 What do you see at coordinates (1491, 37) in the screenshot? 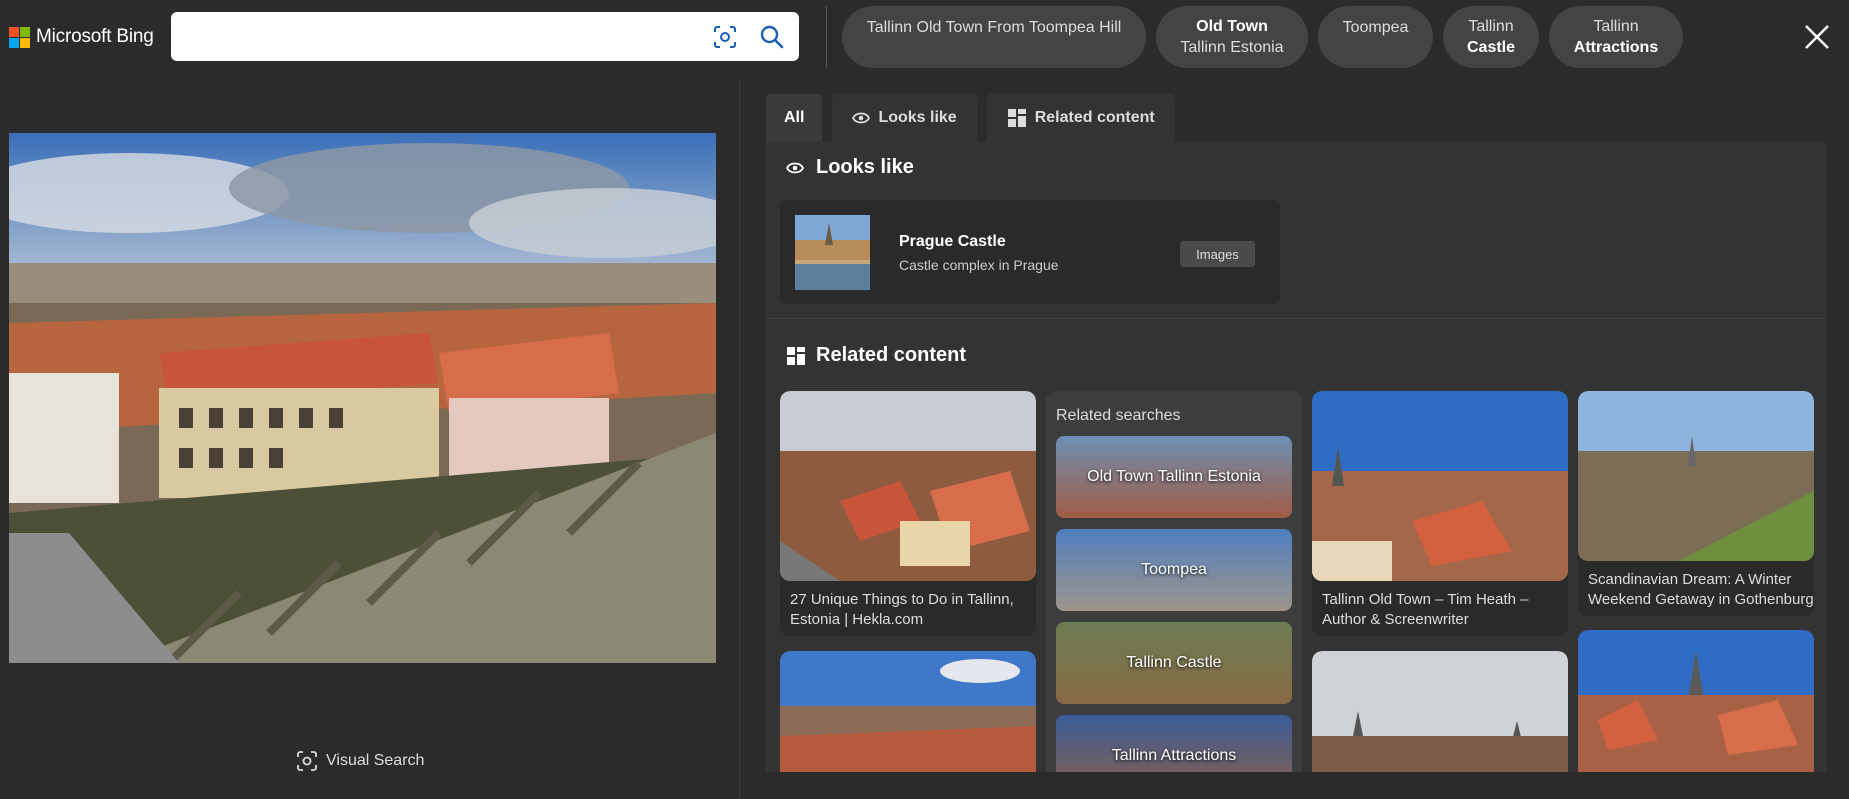
I see `chip-tallinn-castle: Tallinn Castle` at bounding box center [1491, 37].